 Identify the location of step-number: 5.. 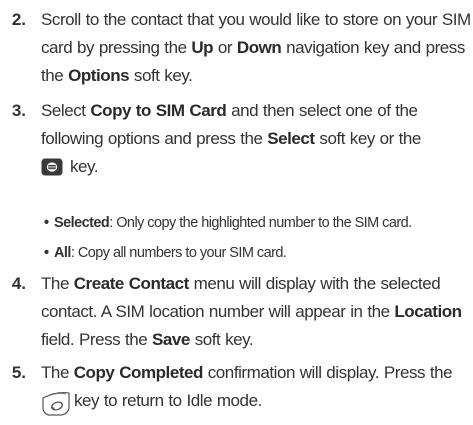
(18, 372).